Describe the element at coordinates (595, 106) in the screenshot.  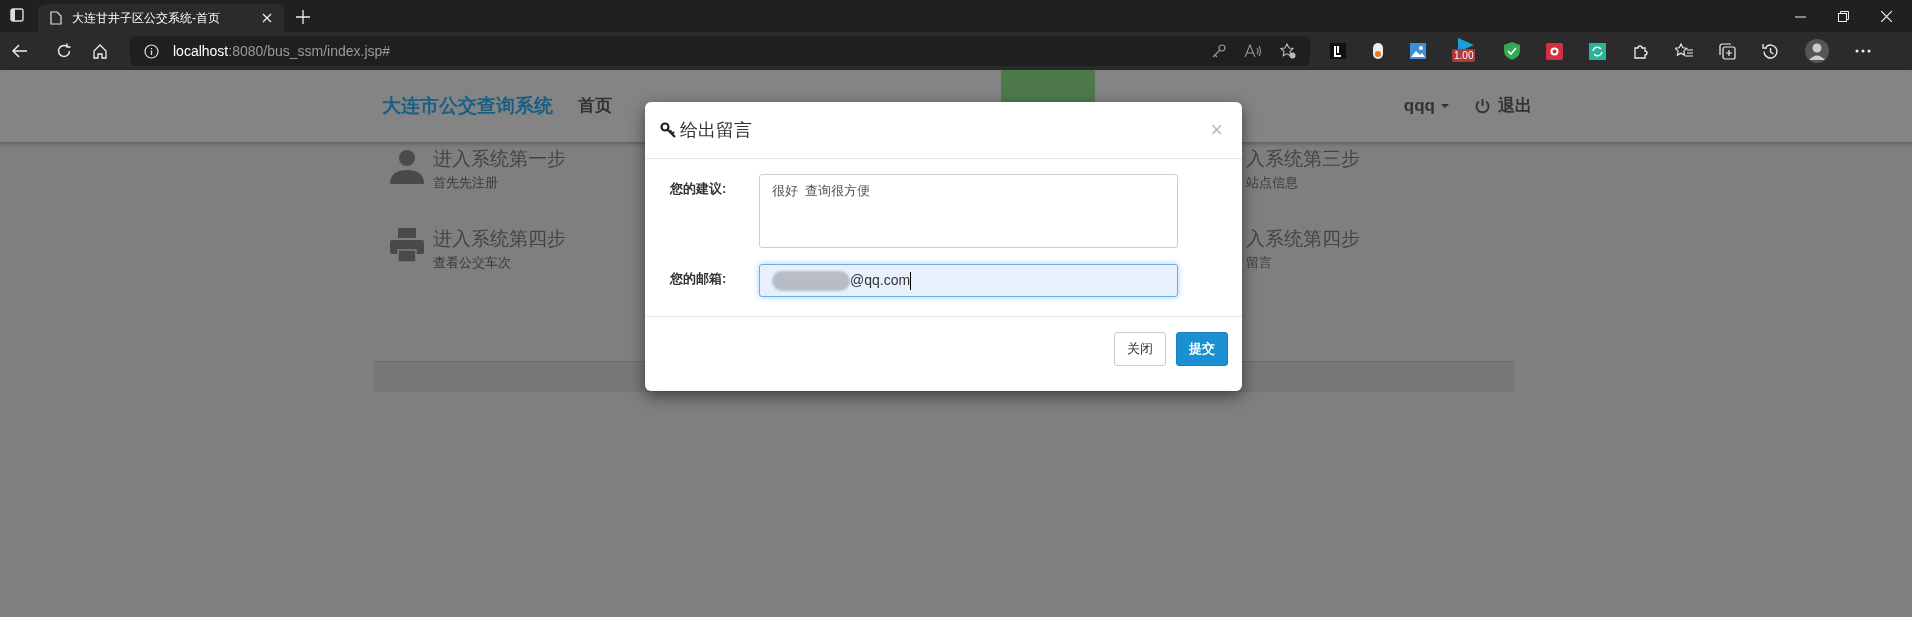
I see `nav-tab: 首页` at that location.